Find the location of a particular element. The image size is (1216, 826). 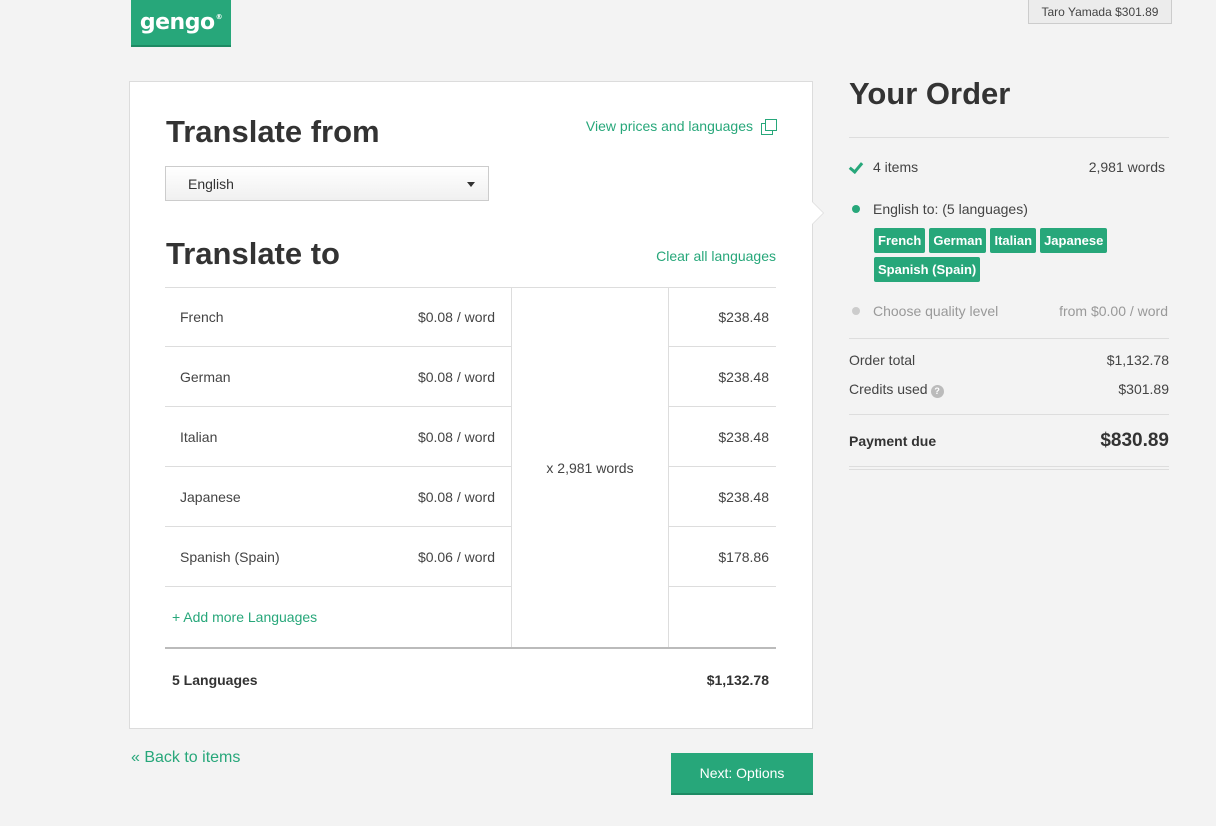

language-name: Japanese is located at coordinates (210, 496).